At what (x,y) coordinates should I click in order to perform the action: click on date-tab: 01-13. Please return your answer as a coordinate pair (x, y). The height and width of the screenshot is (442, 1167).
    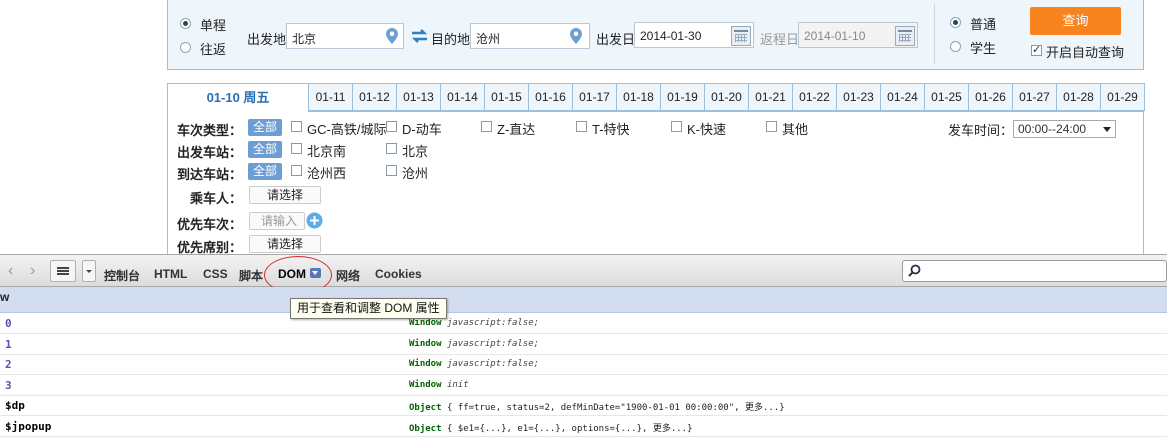
    Looking at the image, I should click on (419, 97).